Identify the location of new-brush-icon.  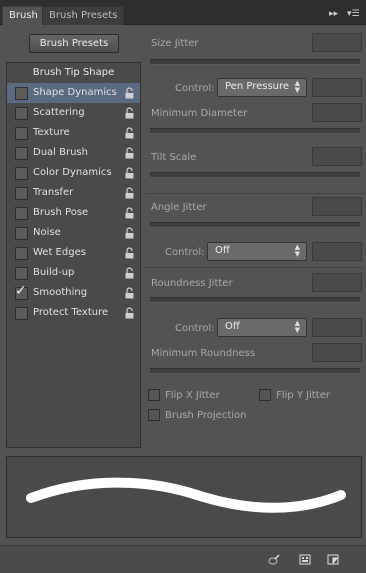
(333, 559).